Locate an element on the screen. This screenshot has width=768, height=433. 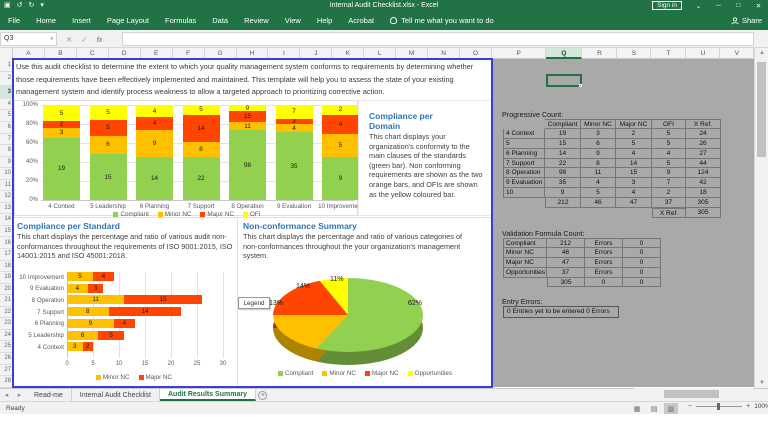
zoom-slider-thumb is located at coordinates (719, 406).